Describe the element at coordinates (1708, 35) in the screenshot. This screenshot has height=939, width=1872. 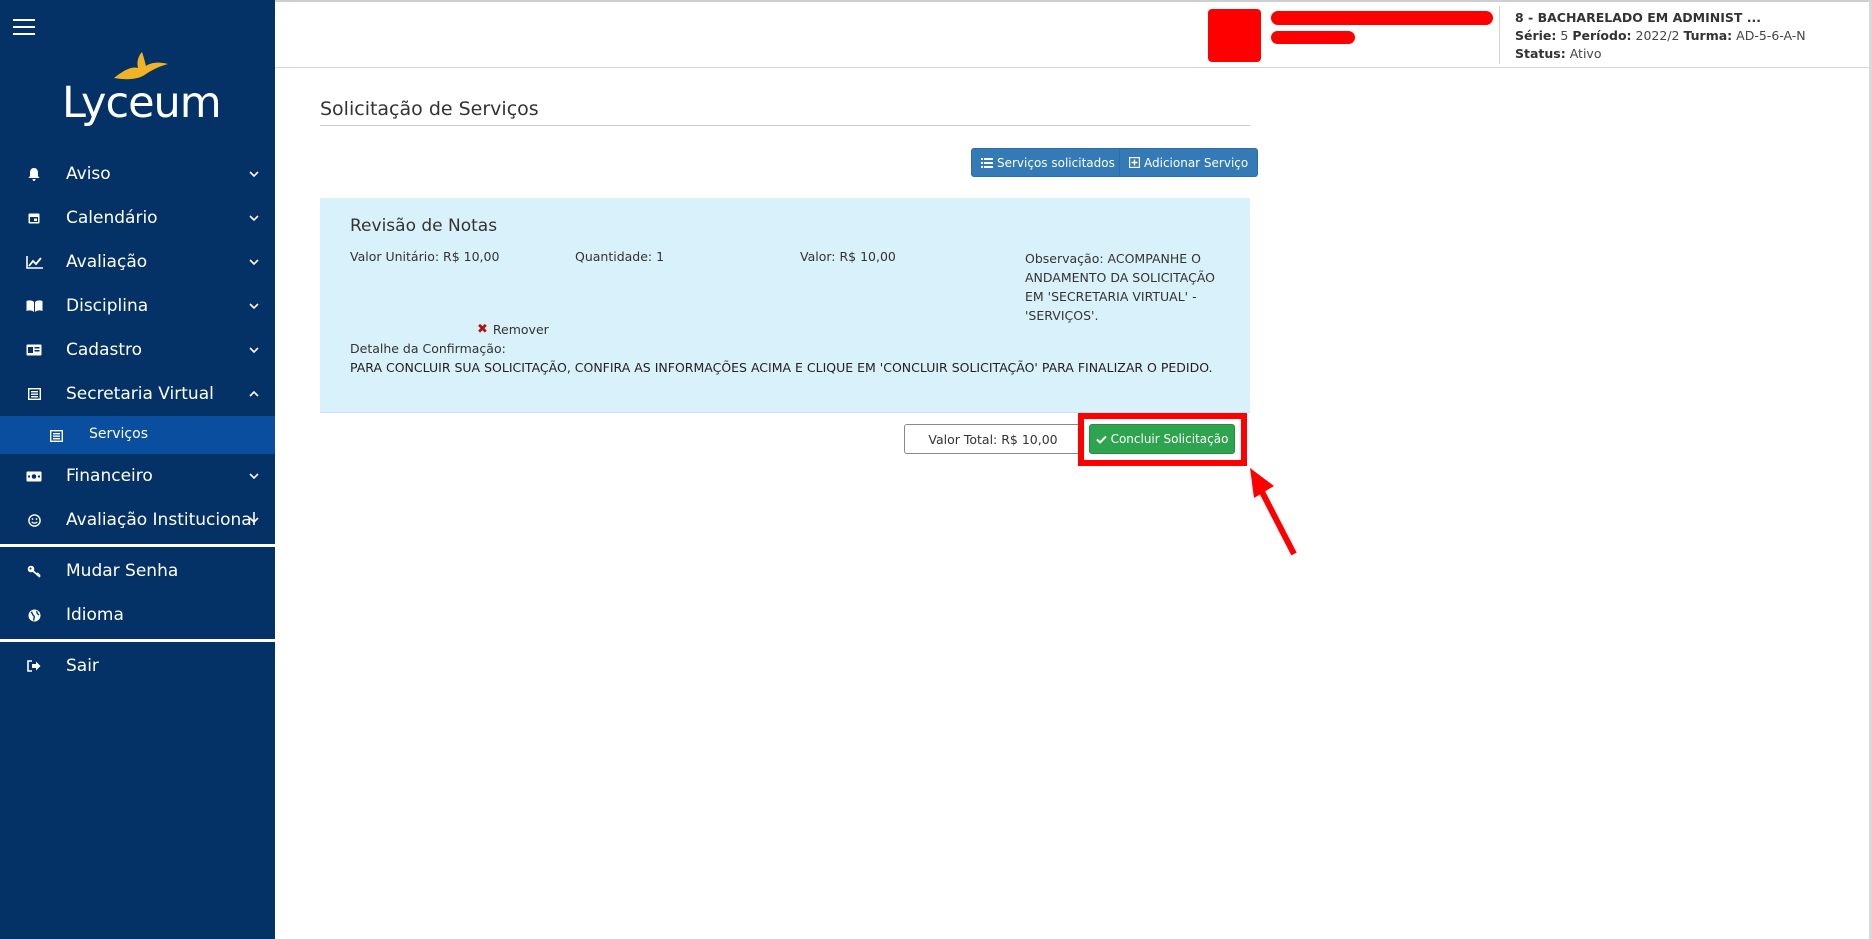
I see `turma-label: Turma:` at that location.